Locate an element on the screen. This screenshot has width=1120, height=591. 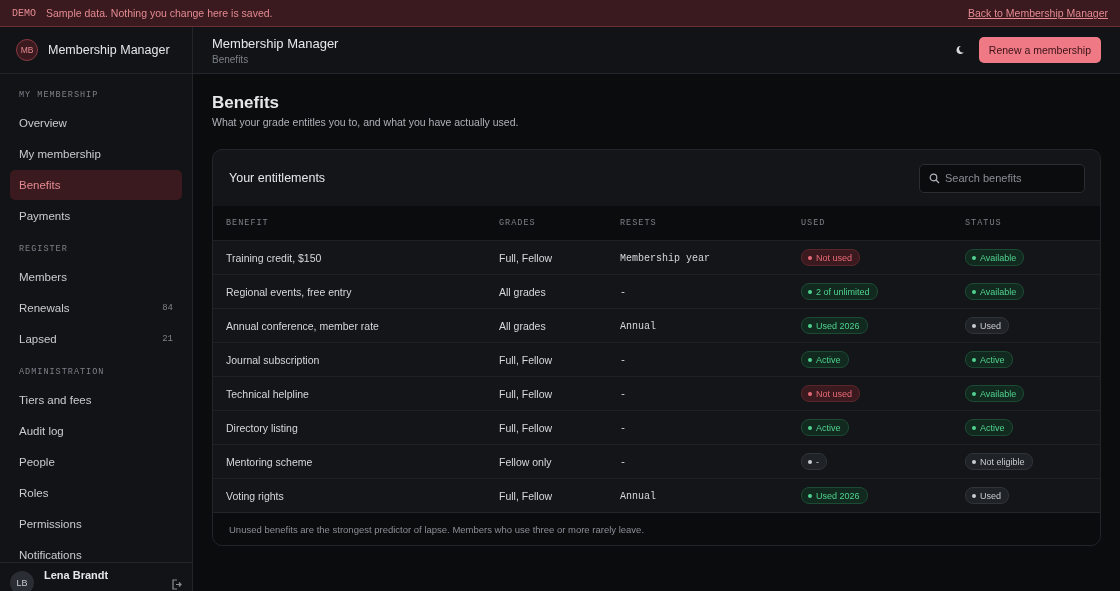
column-header: GRADES is located at coordinates (517, 223).